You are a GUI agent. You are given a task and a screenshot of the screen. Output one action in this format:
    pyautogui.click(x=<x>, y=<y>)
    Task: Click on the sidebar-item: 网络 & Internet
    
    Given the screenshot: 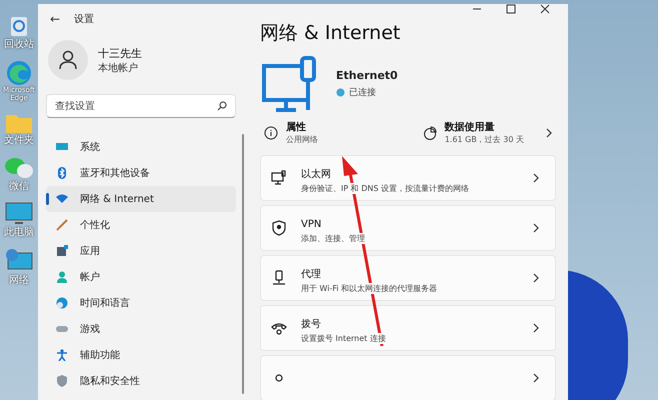 What is the action you would take?
    pyautogui.click(x=141, y=199)
    